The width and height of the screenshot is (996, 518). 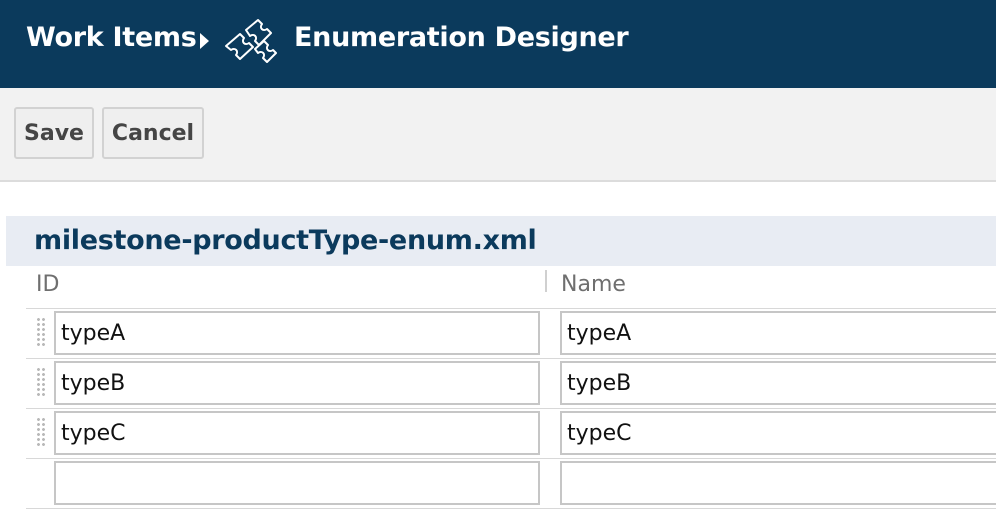 I want to click on column-header-id: ID, so click(x=48, y=284).